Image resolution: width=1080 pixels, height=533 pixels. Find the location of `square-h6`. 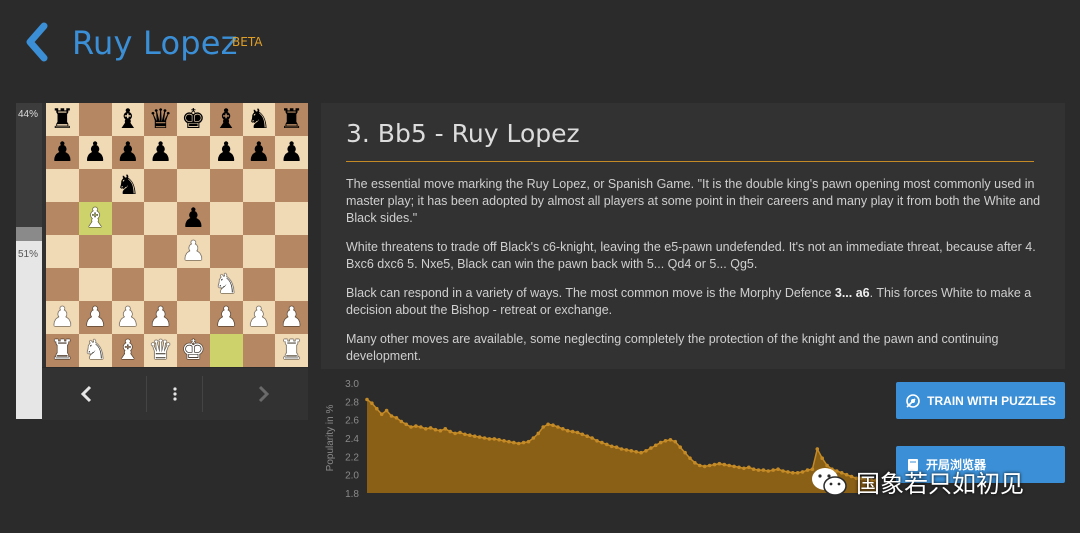

square-h6 is located at coordinates (291, 185).